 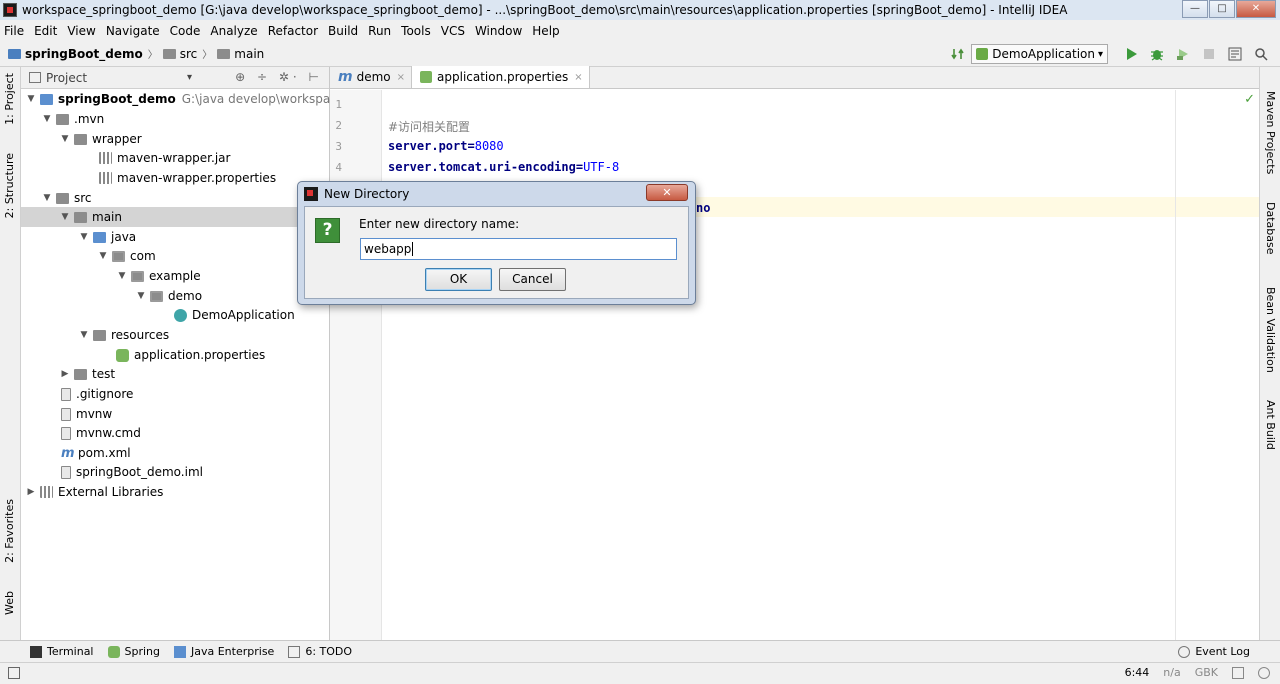 What do you see at coordinates (1131, 54) in the screenshot?
I see `run-icon` at bounding box center [1131, 54].